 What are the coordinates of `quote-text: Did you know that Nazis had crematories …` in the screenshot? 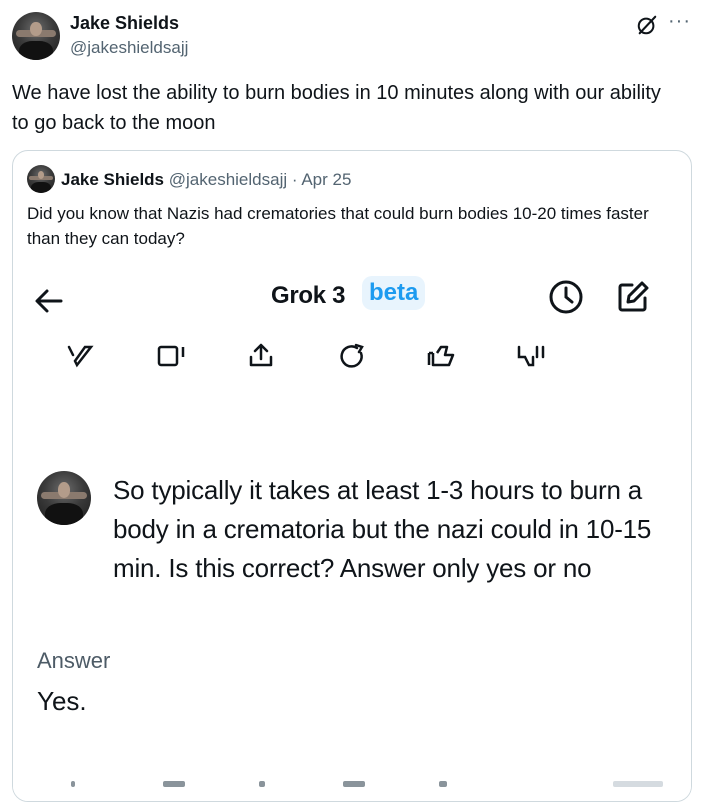 It's located at (338, 226).